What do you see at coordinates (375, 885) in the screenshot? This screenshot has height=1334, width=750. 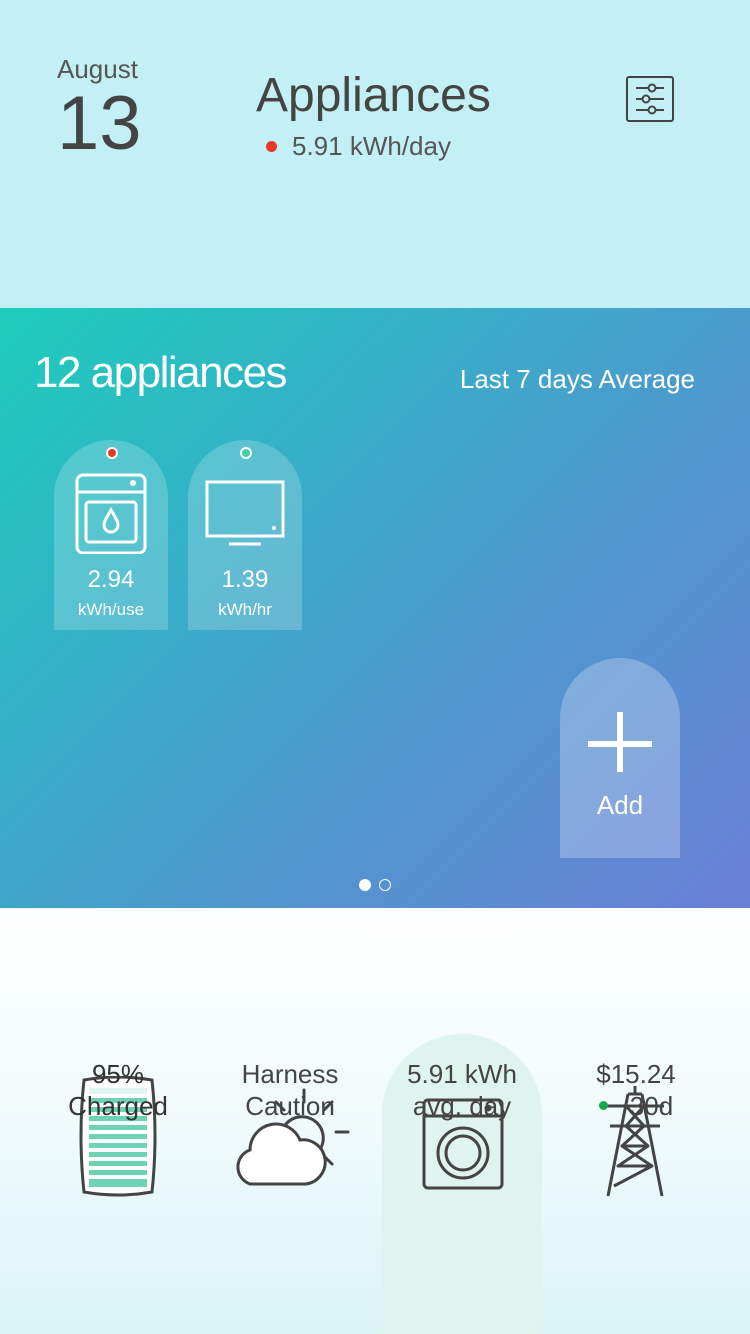 I see `page-indicator` at bounding box center [375, 885].